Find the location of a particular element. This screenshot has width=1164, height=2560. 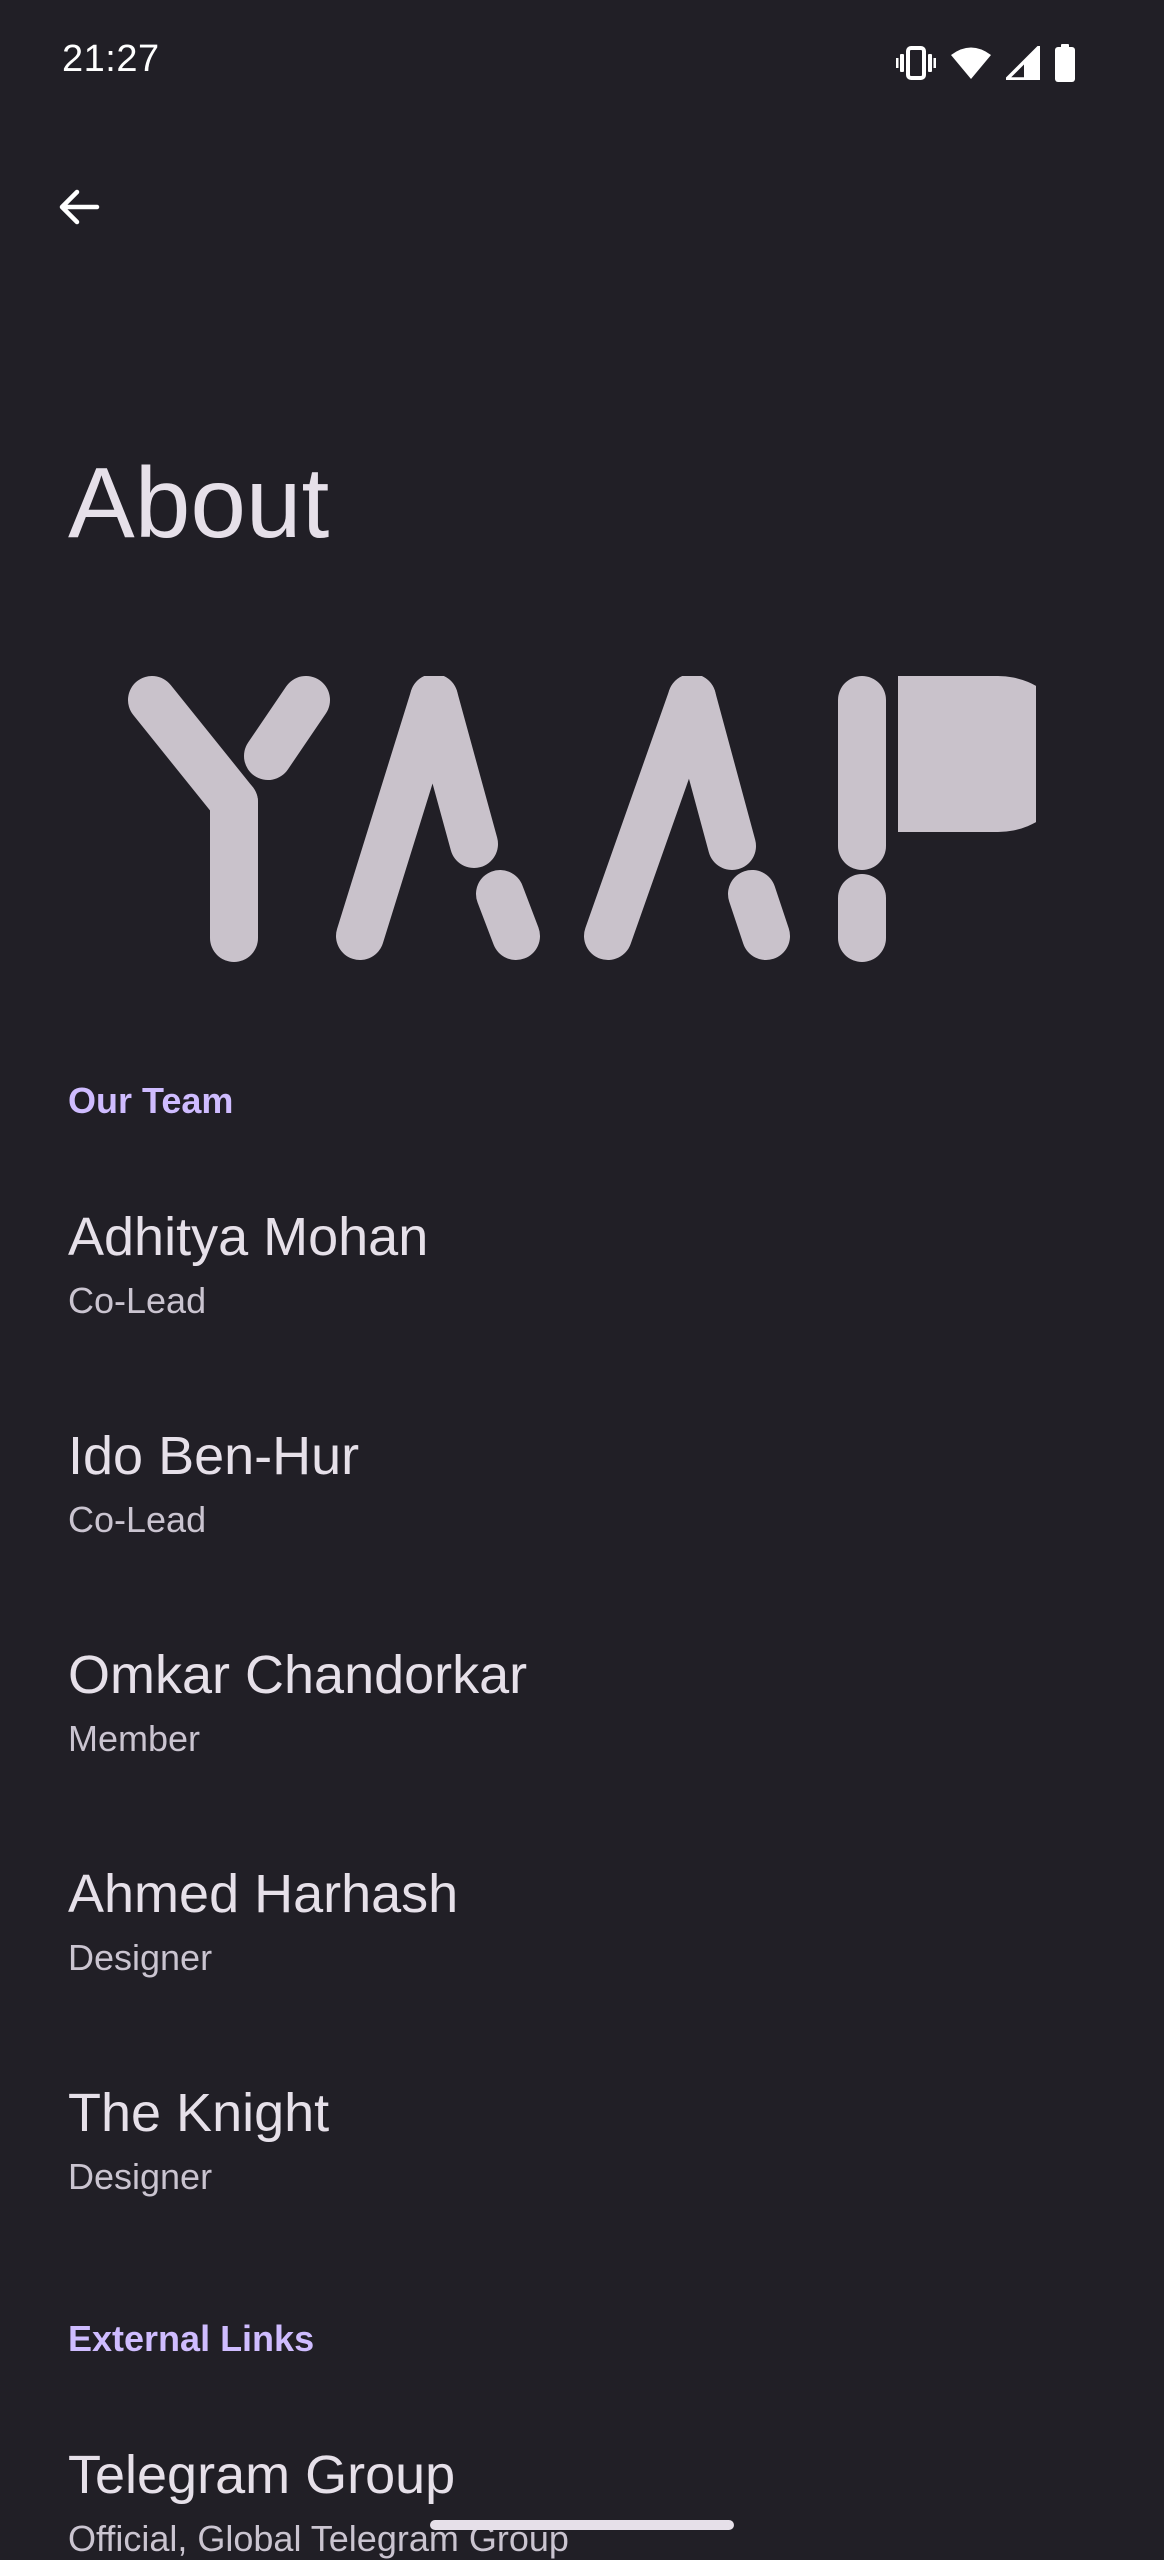

wifi-icon is located at coordinates (971, 63).